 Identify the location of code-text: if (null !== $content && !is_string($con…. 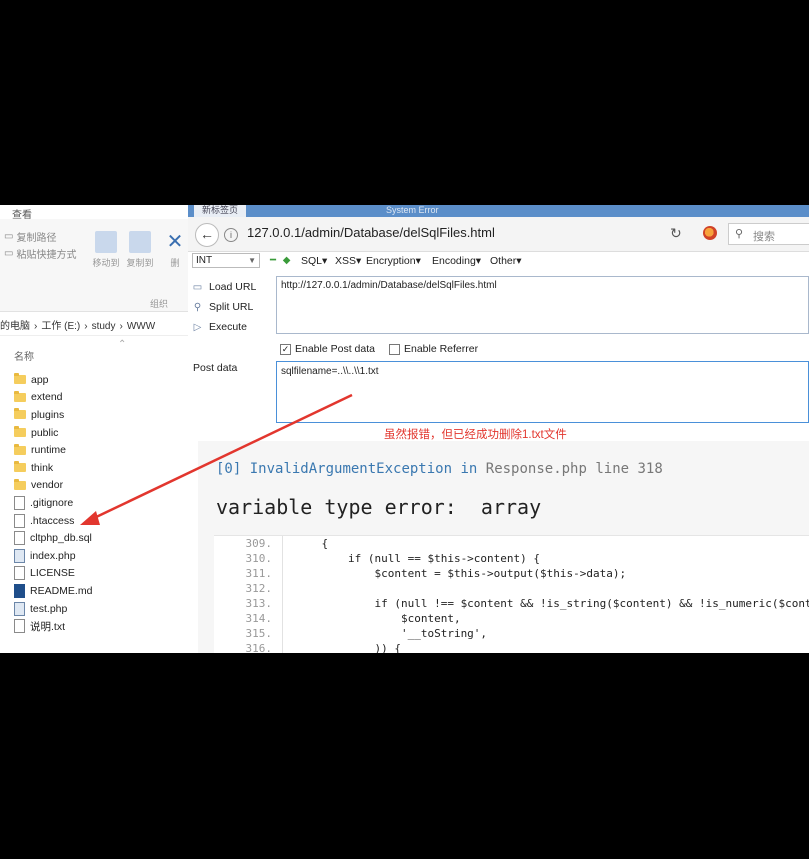
(552, 603).